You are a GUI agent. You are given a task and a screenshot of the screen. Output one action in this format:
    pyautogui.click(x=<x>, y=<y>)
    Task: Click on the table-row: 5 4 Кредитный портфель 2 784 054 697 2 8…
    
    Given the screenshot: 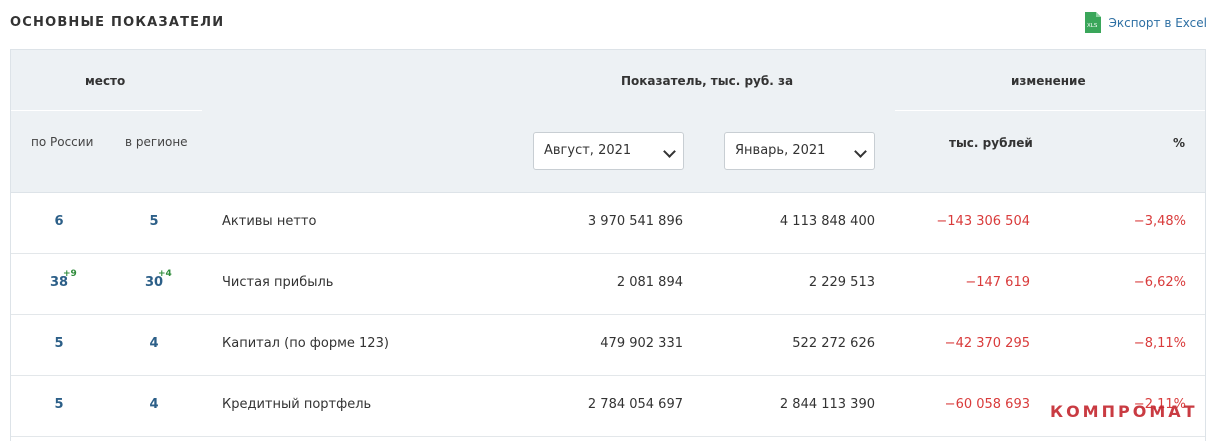 What is the action you would take?
    pyautogui.click(x=608, y=406)
    